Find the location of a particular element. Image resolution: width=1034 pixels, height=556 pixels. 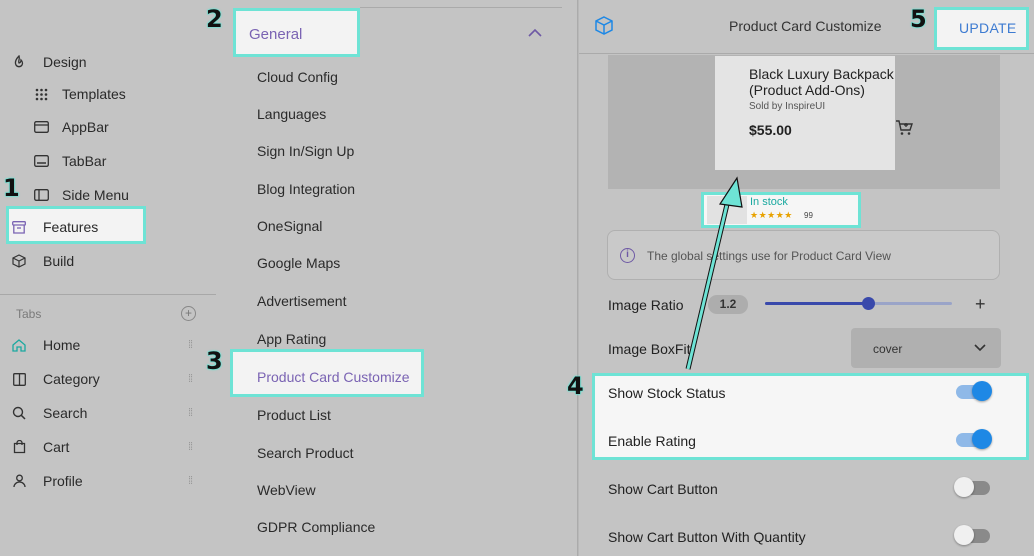

tabs-section-label: Tabs is located at coordinates (29, 314).